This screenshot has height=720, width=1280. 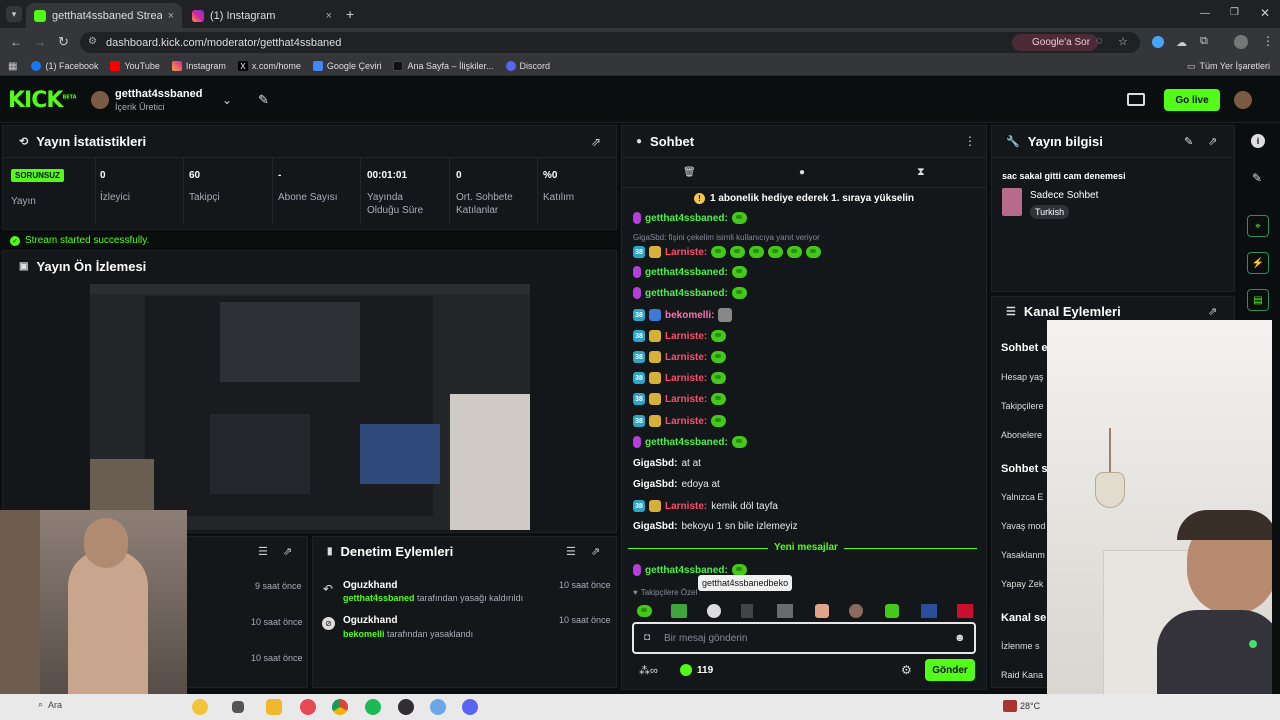 I want to click on bookmark-star-icon: ☆, so click(x=1123, y=41).